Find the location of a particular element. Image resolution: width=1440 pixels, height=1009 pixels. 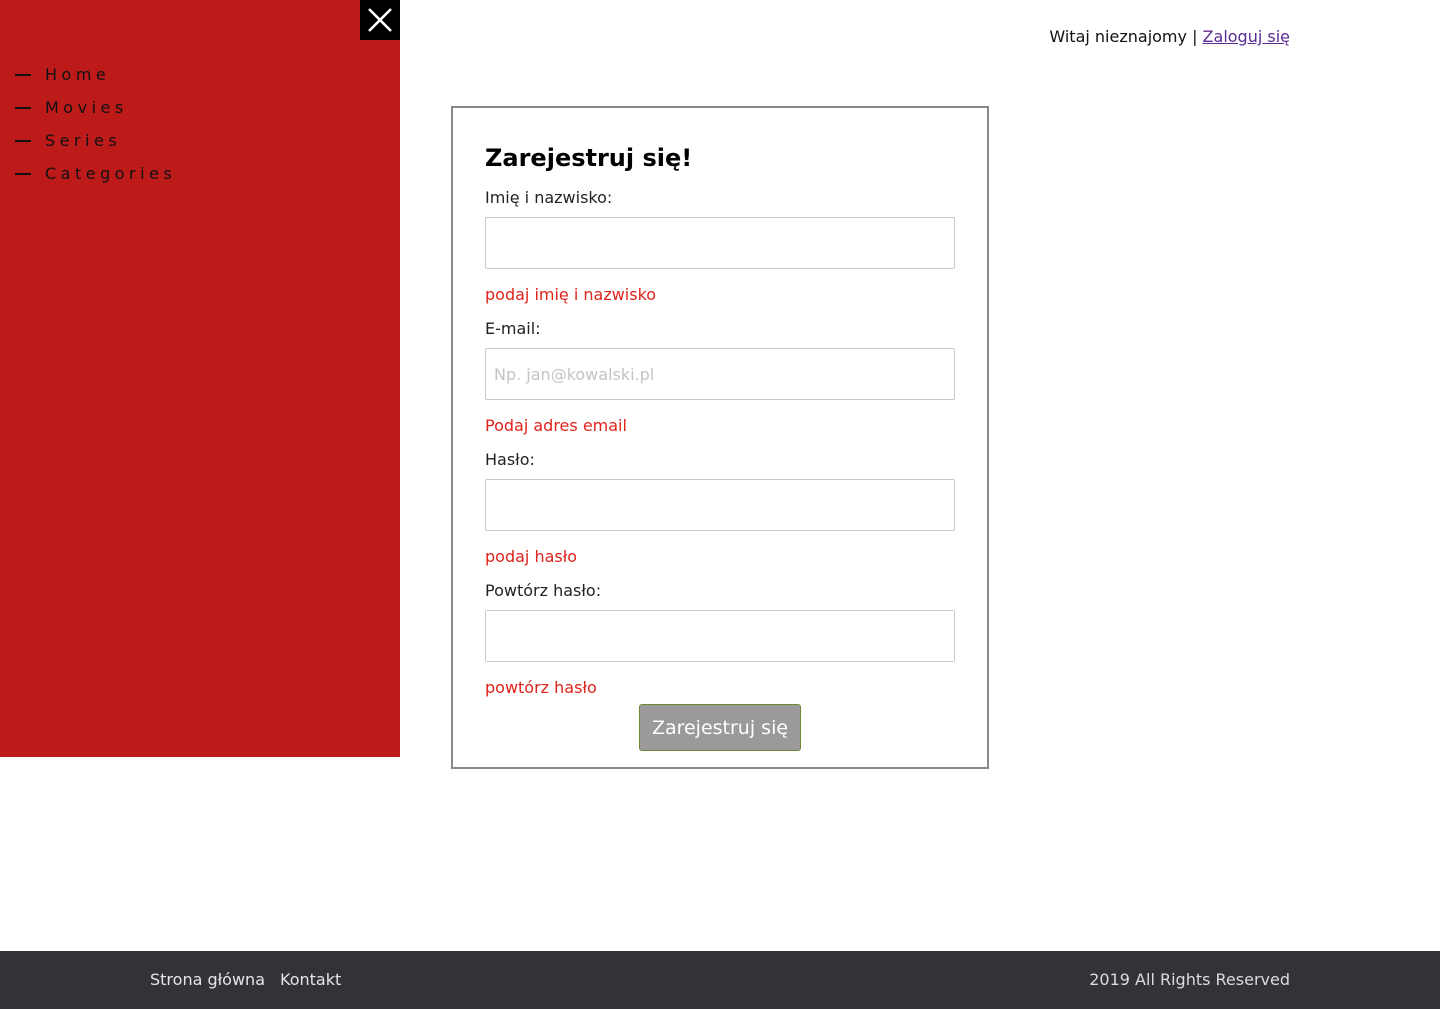

sidebar-item-label: Categories is located at coordinates (111, 173).